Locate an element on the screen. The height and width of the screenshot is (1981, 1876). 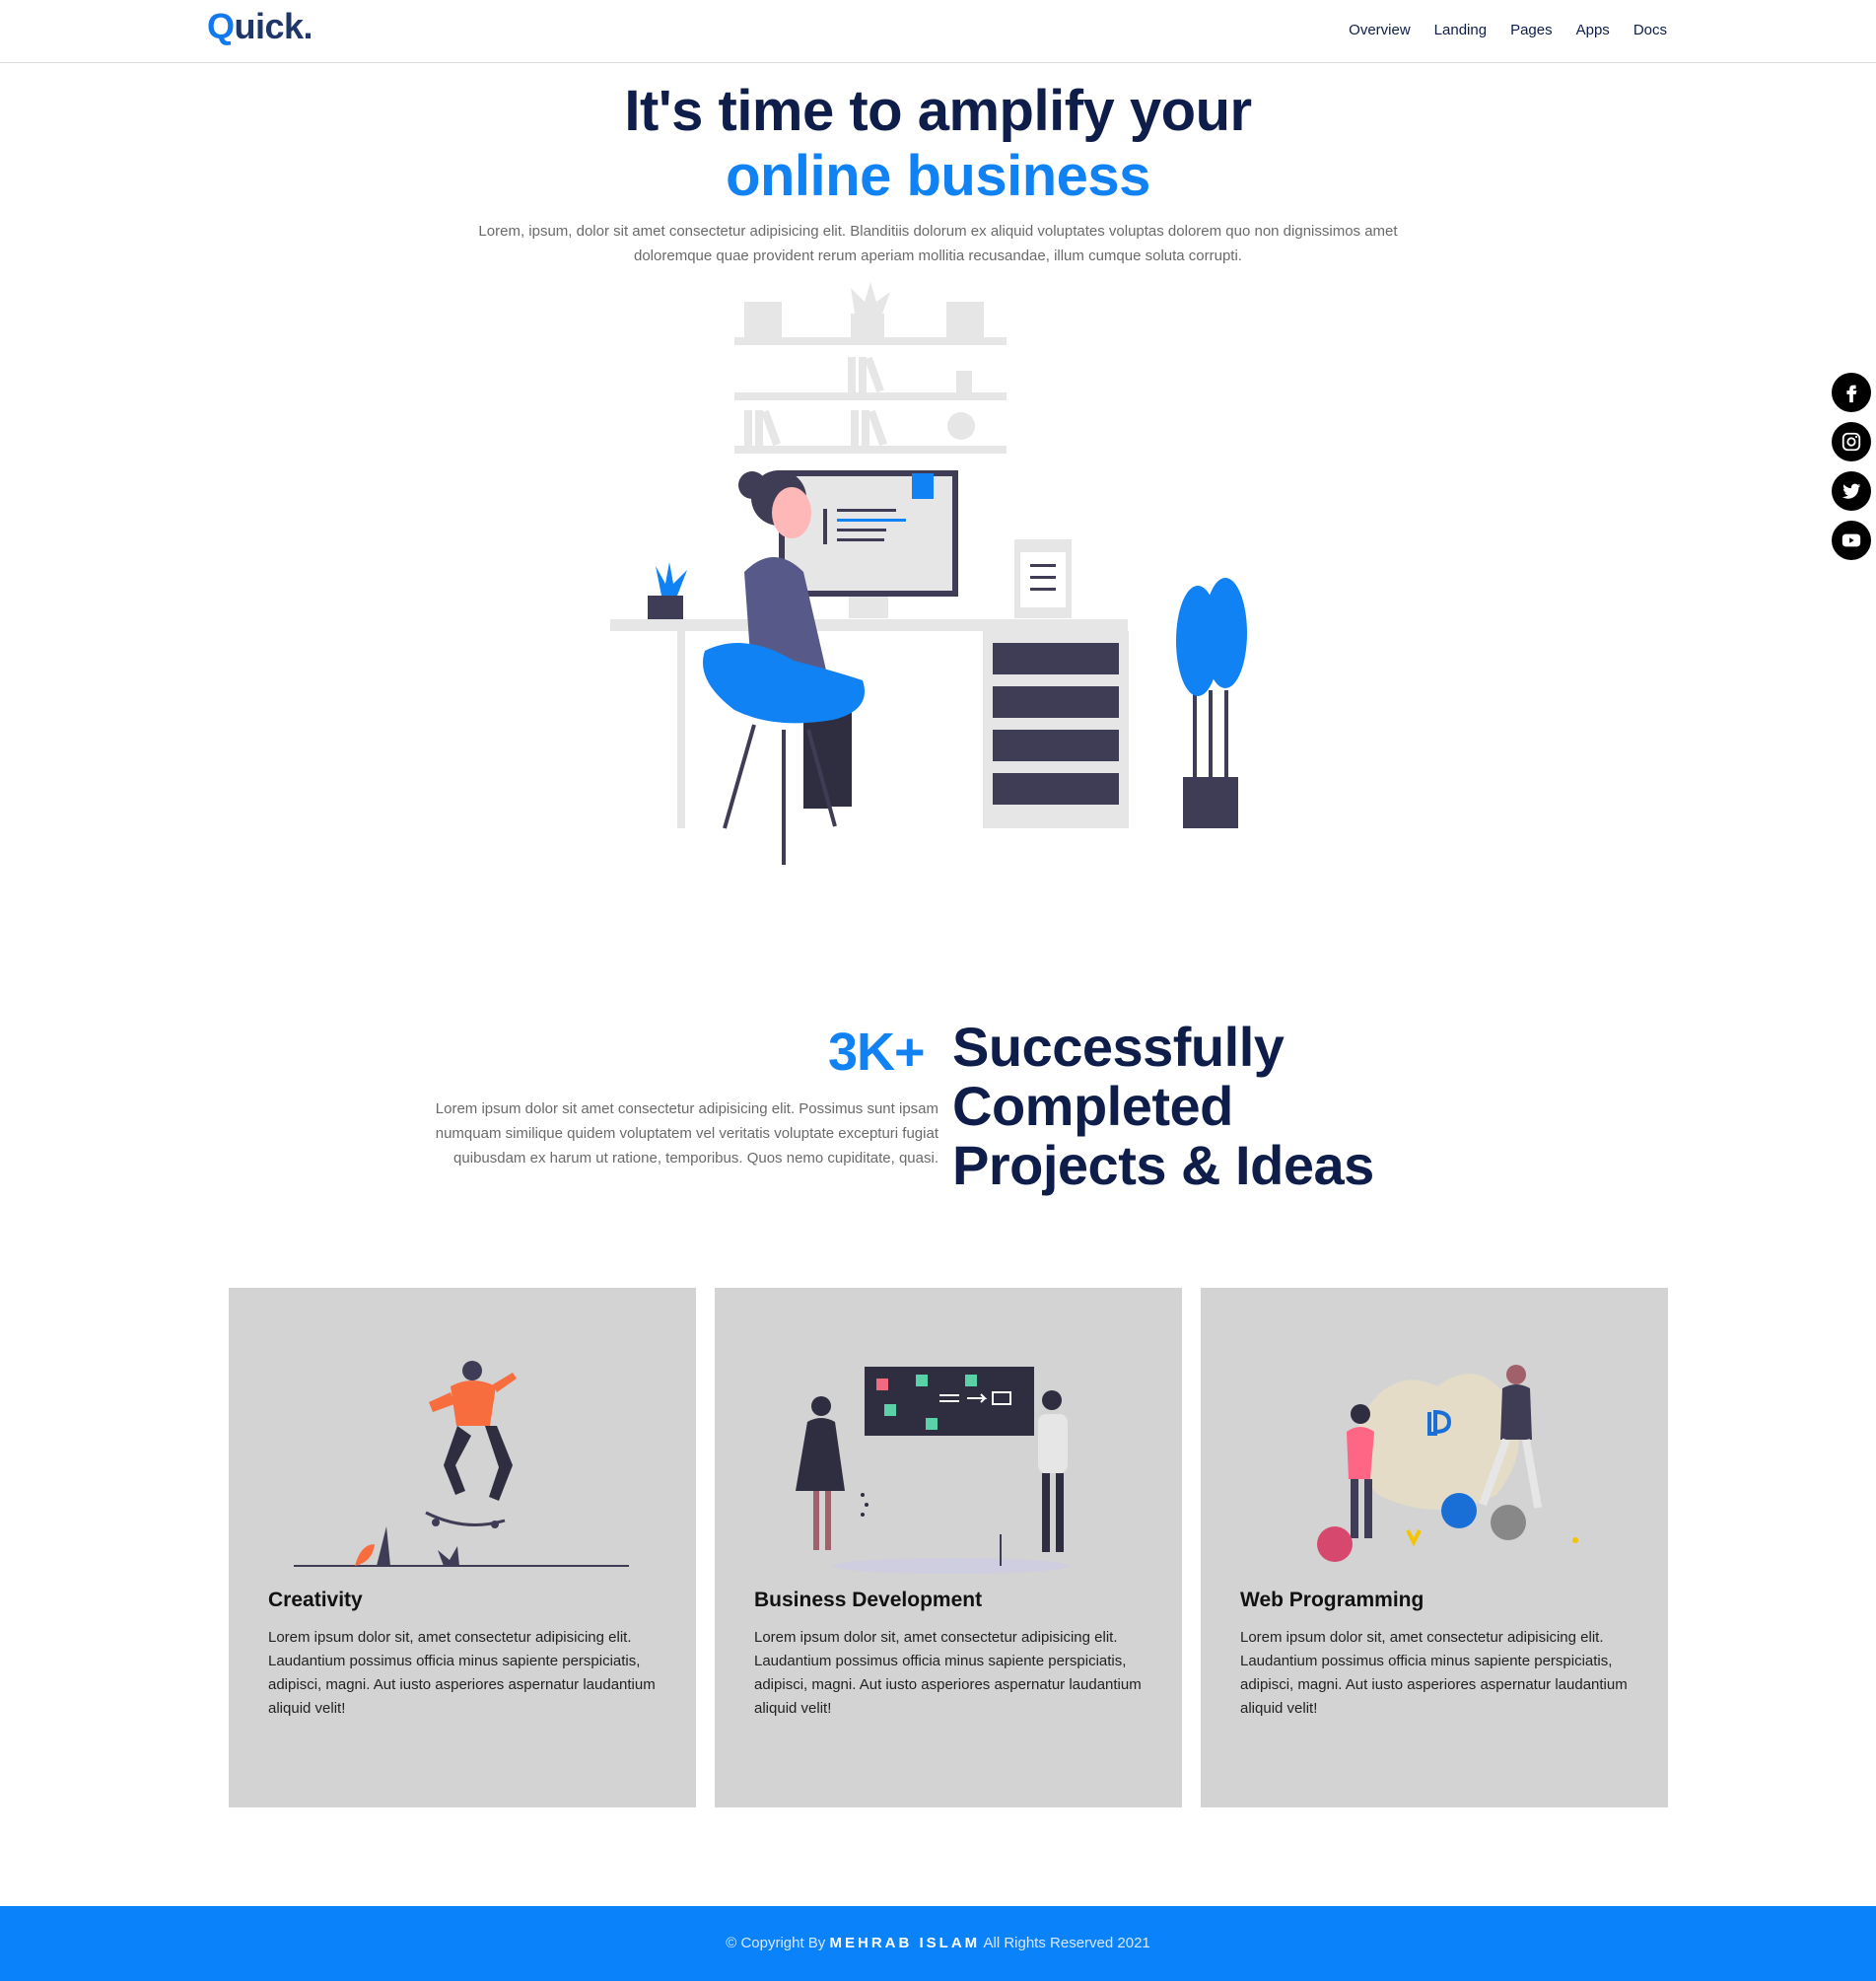
twitter-icon is located at coordinates (1852, 491).